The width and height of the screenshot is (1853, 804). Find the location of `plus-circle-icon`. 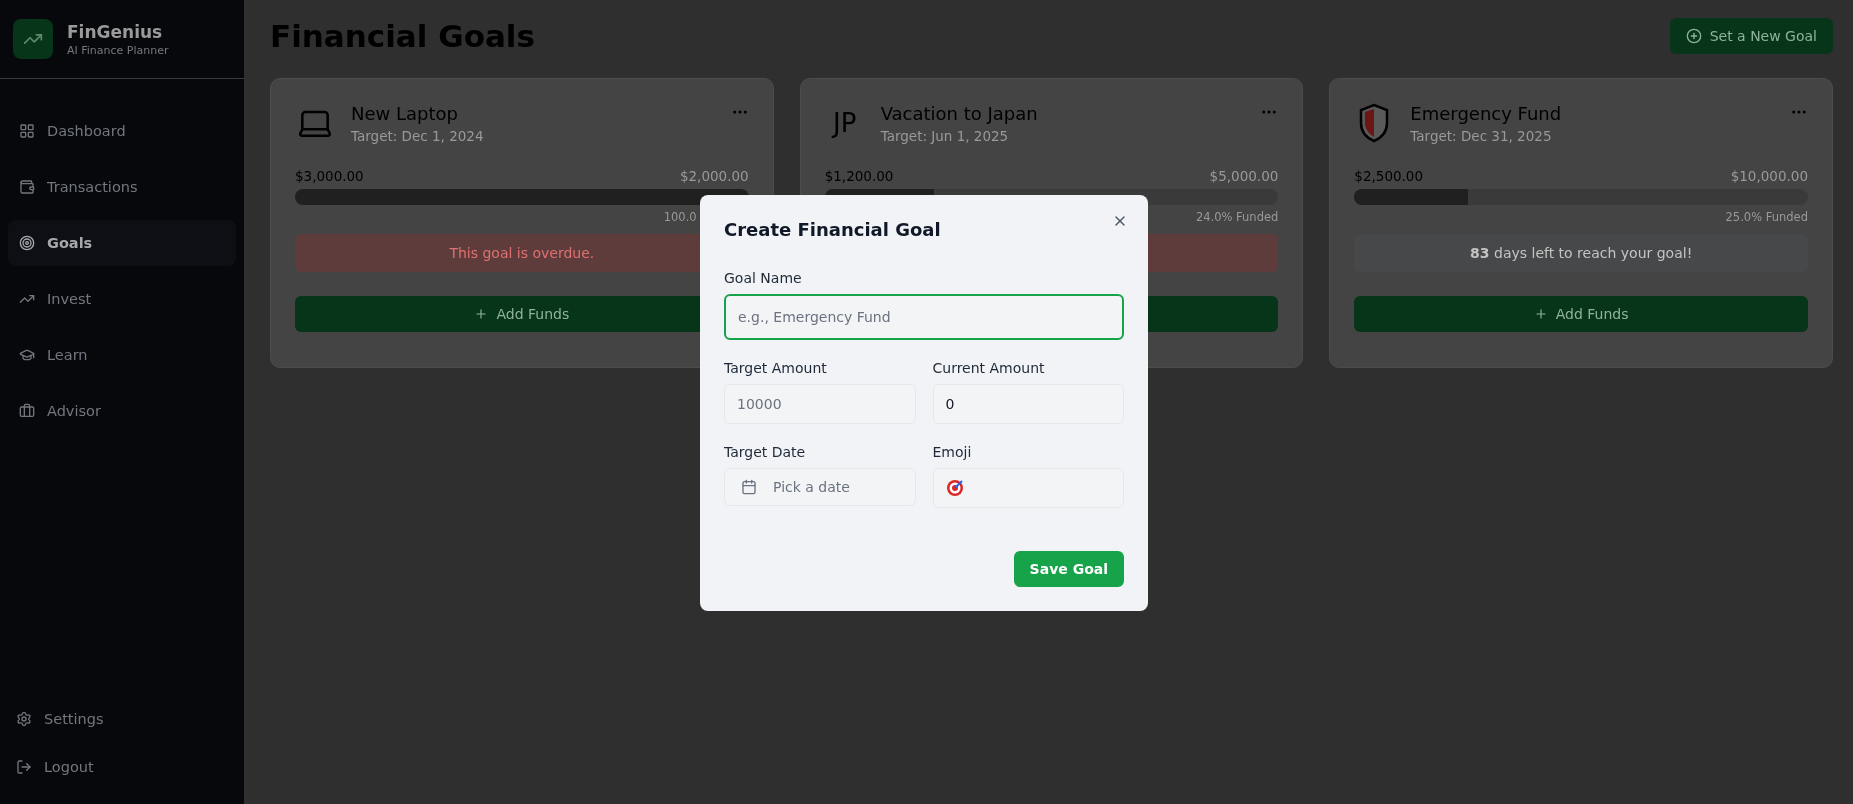

plus-circle-icon is located at coordinates (1693, 36).